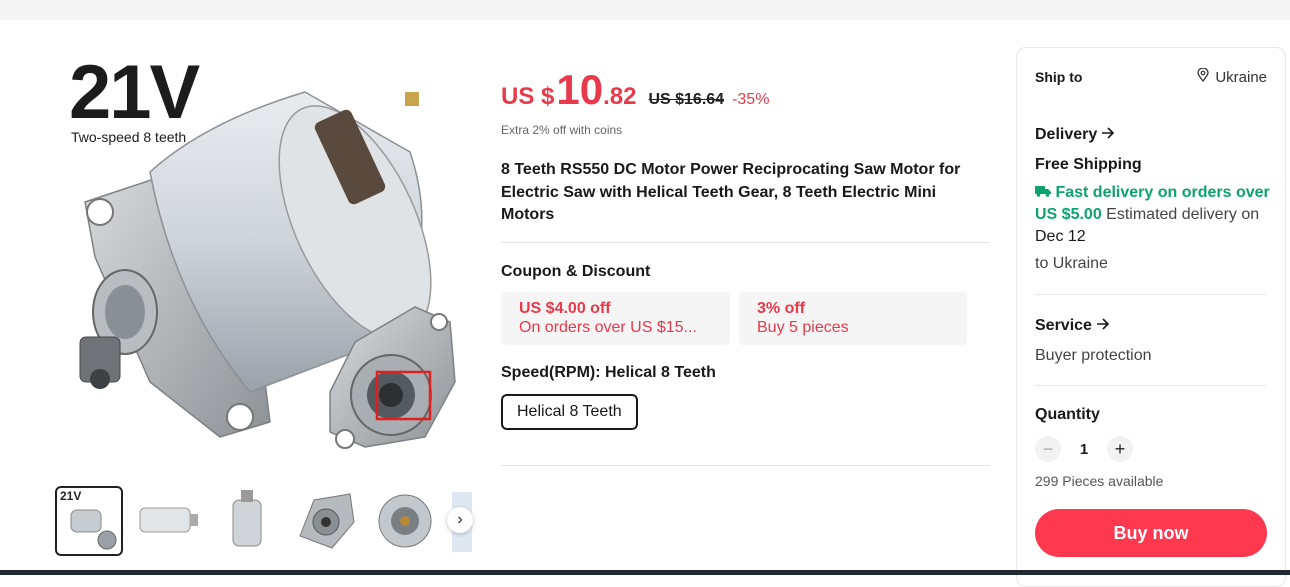  Describe the element at coordinates (1151, 533) in the screenshot. I see `buy-now-button: Buy now` at that location.